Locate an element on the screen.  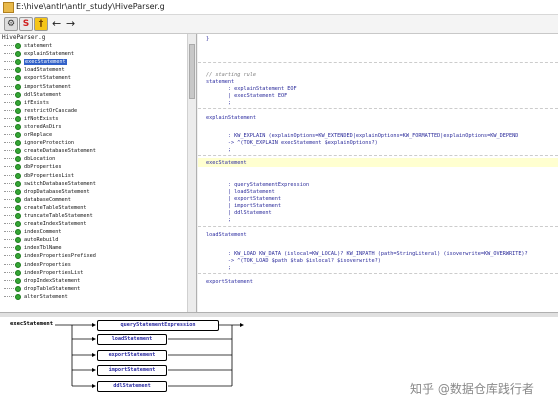
rule-label: databaseComment is located at coordinates (47, 199).